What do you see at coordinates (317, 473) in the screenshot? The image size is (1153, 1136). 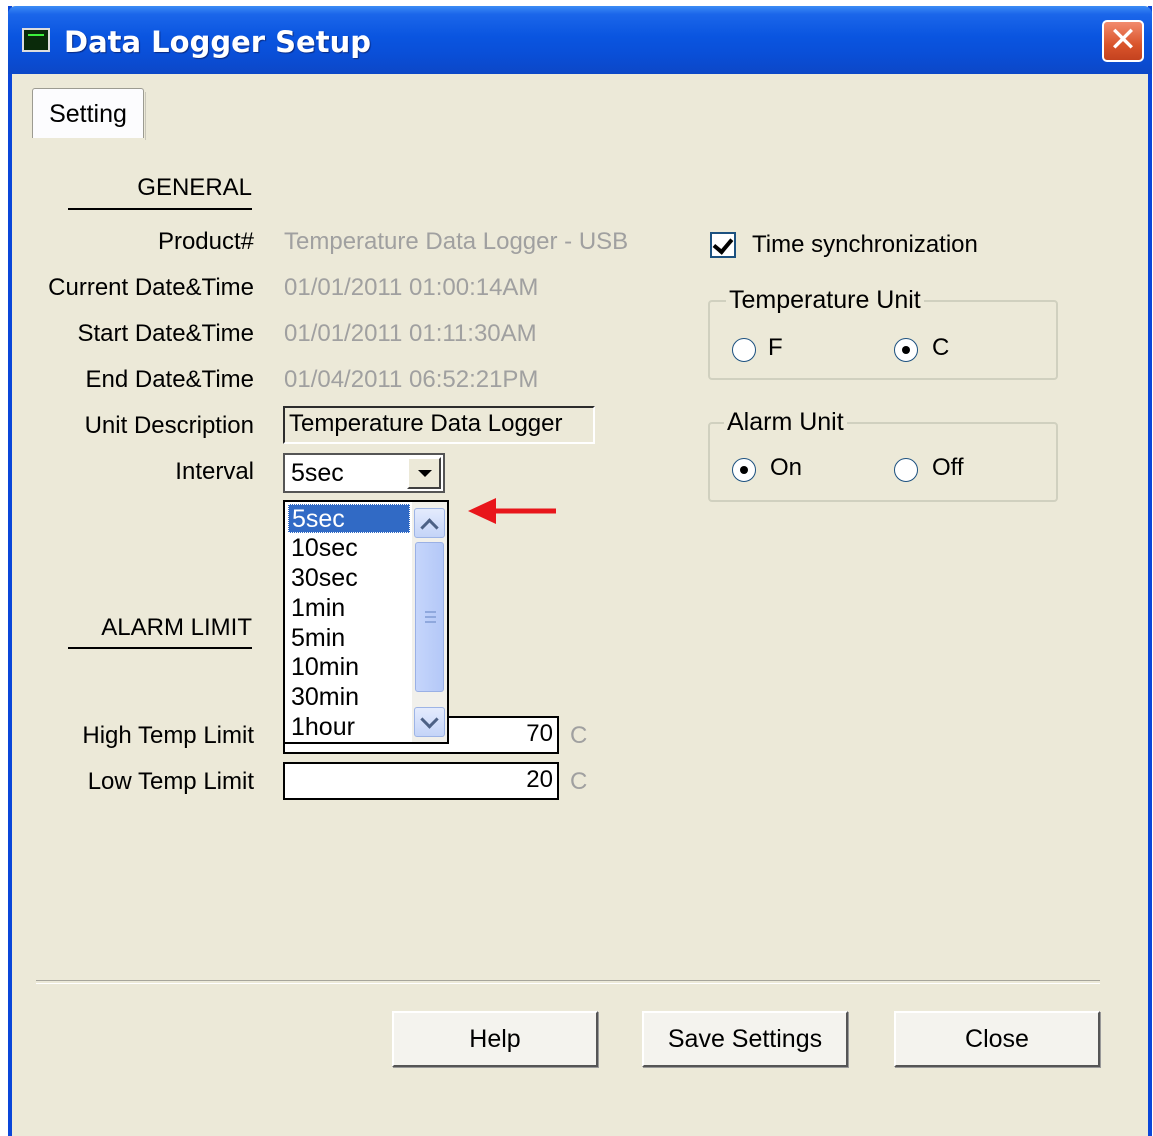 I see `interval-selected-value: 5sec` at bounding box center [317, 473].